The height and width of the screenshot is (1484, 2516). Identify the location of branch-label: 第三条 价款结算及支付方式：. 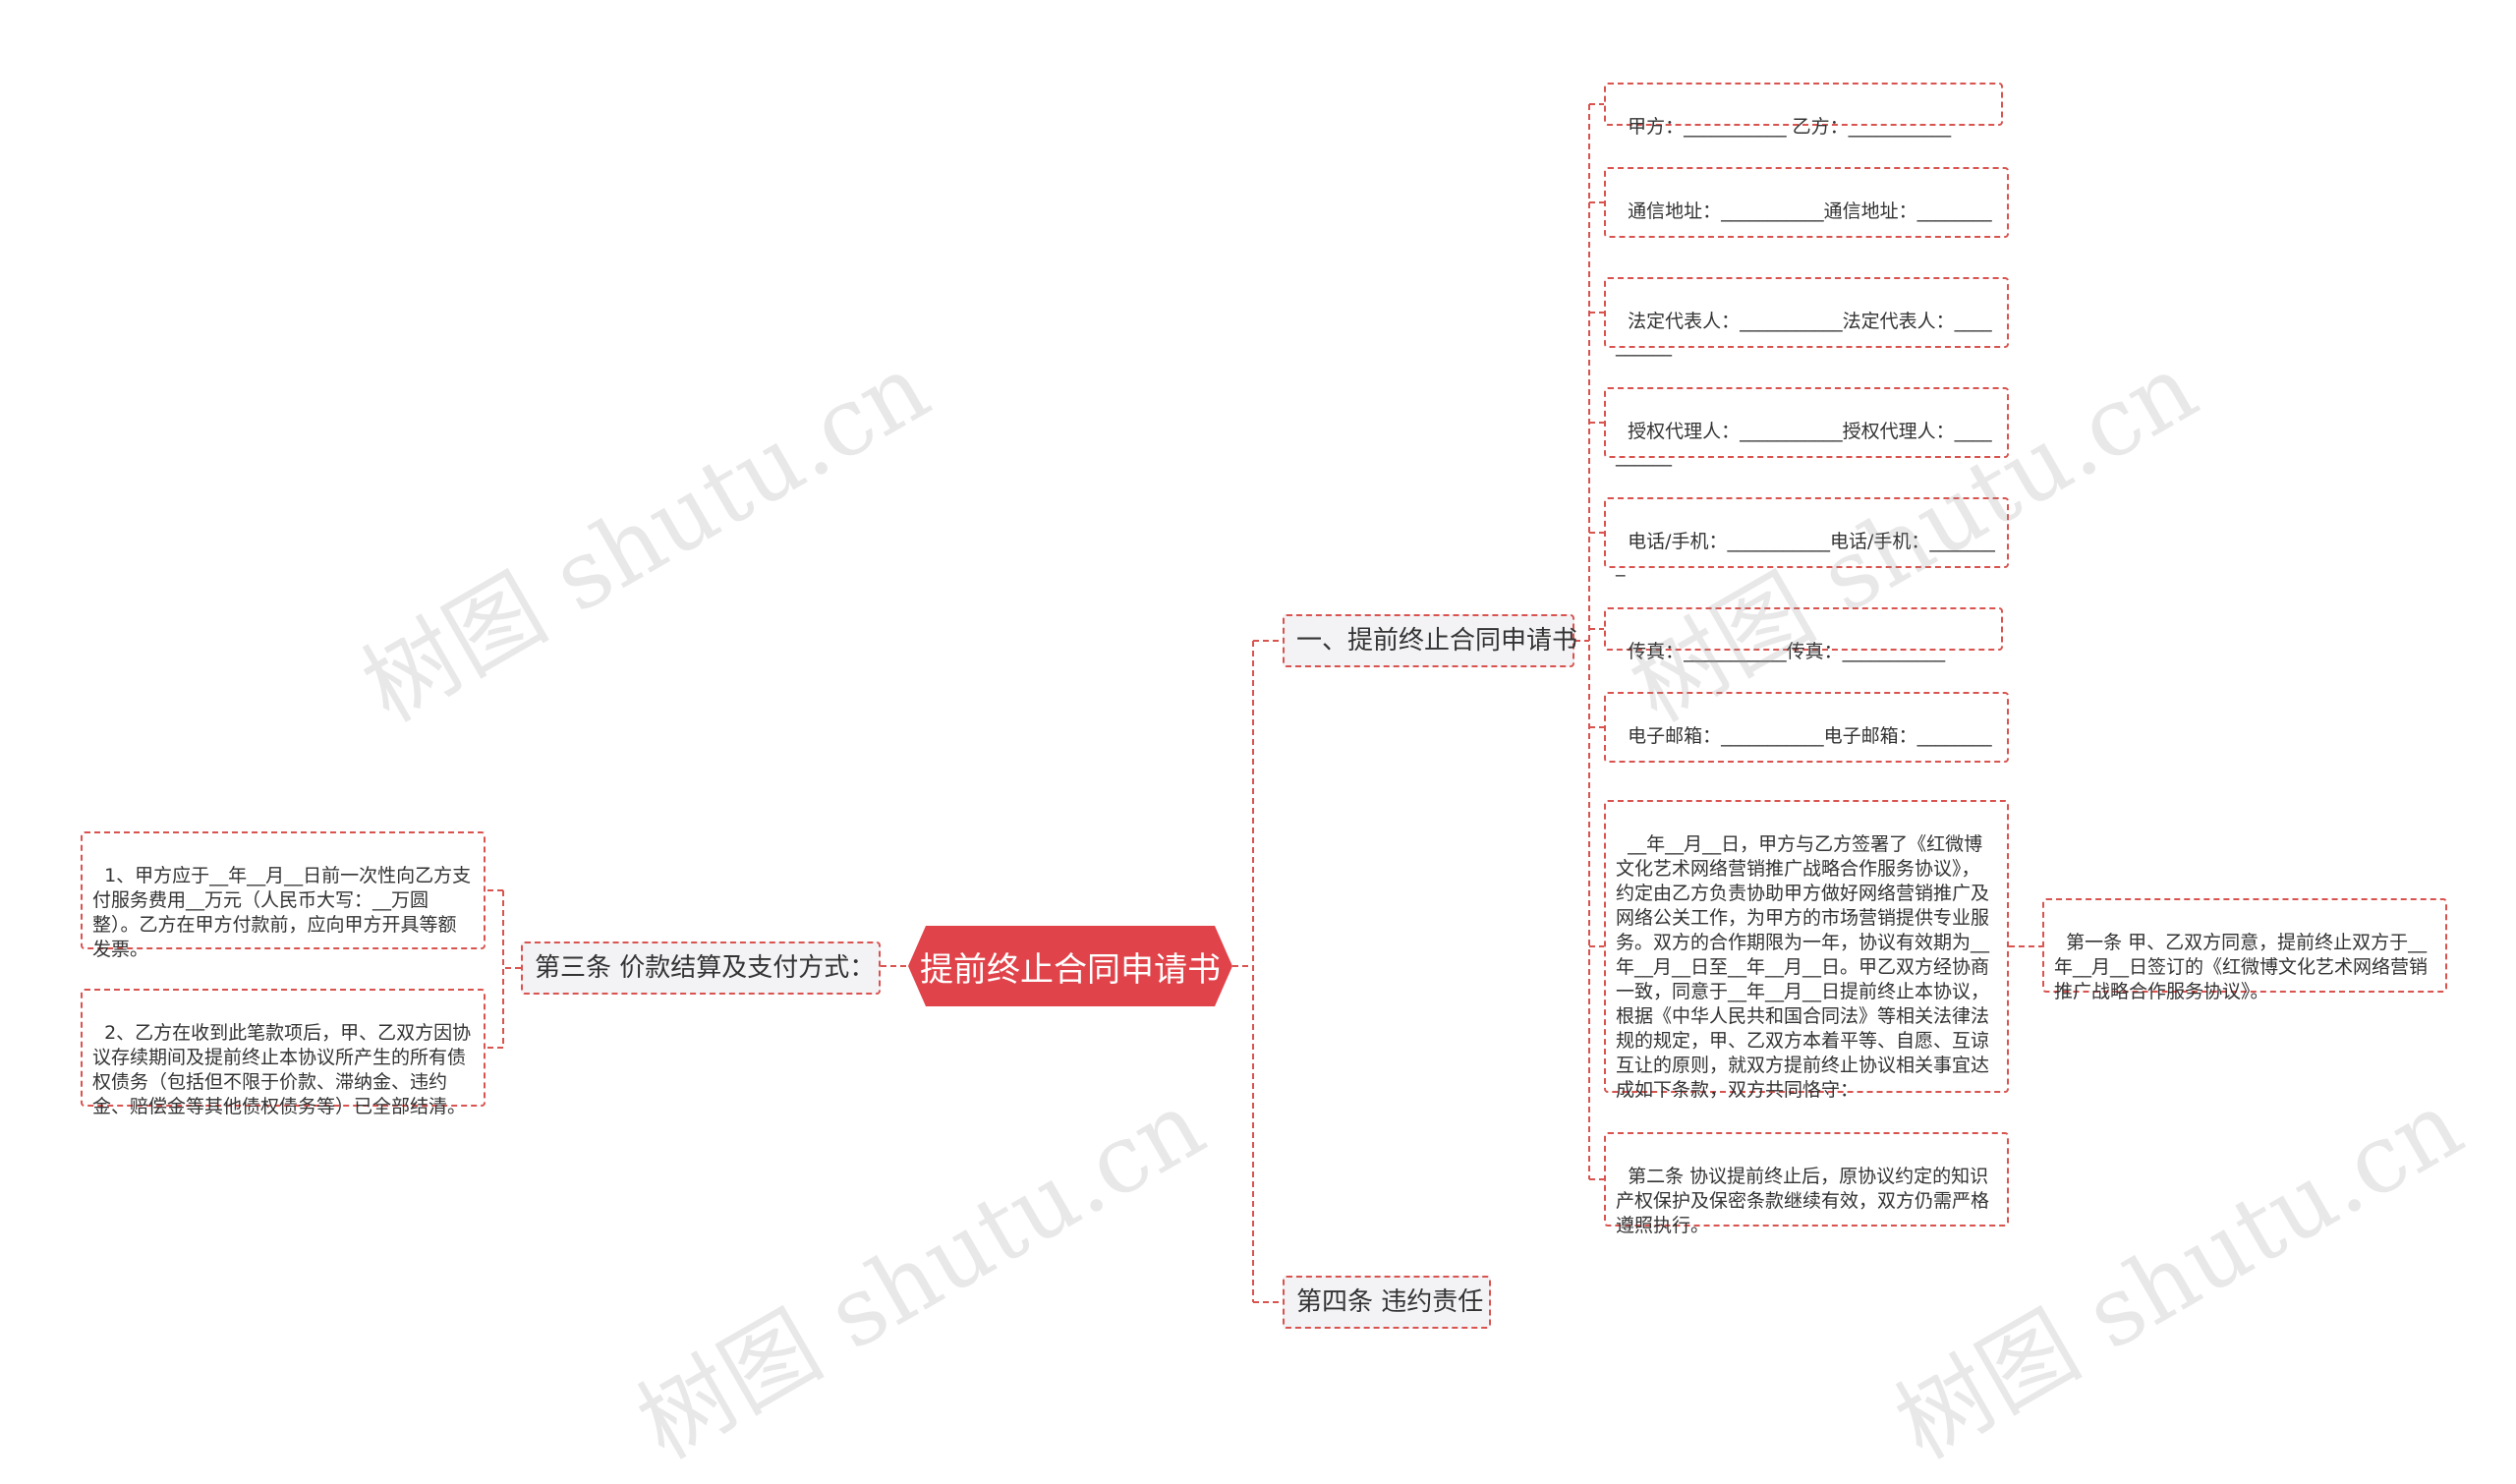
(705, 968).